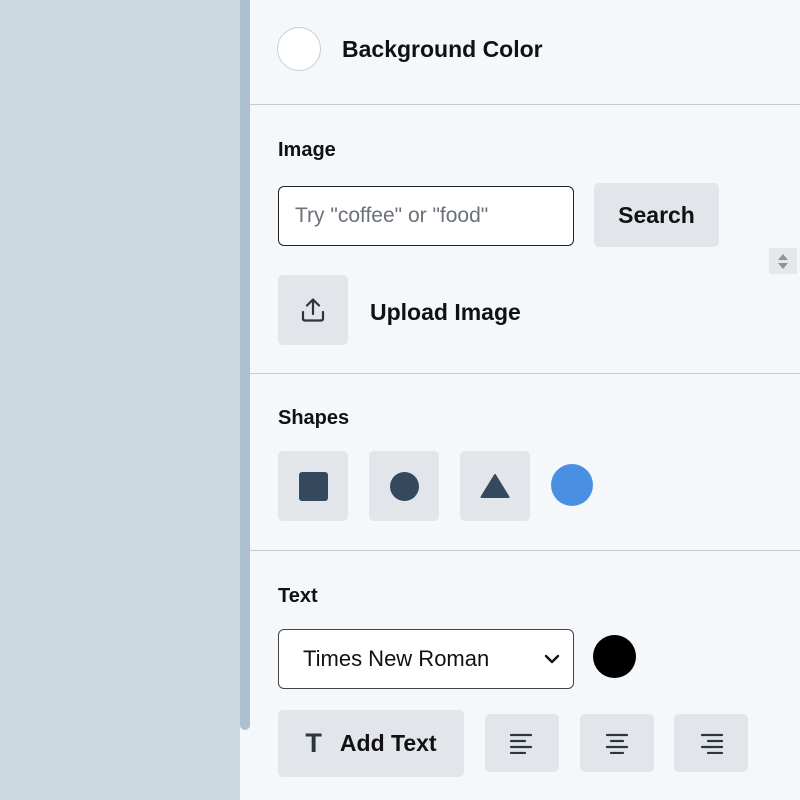  I want to click on add-text-button: T Add Text, so click(371, 743).